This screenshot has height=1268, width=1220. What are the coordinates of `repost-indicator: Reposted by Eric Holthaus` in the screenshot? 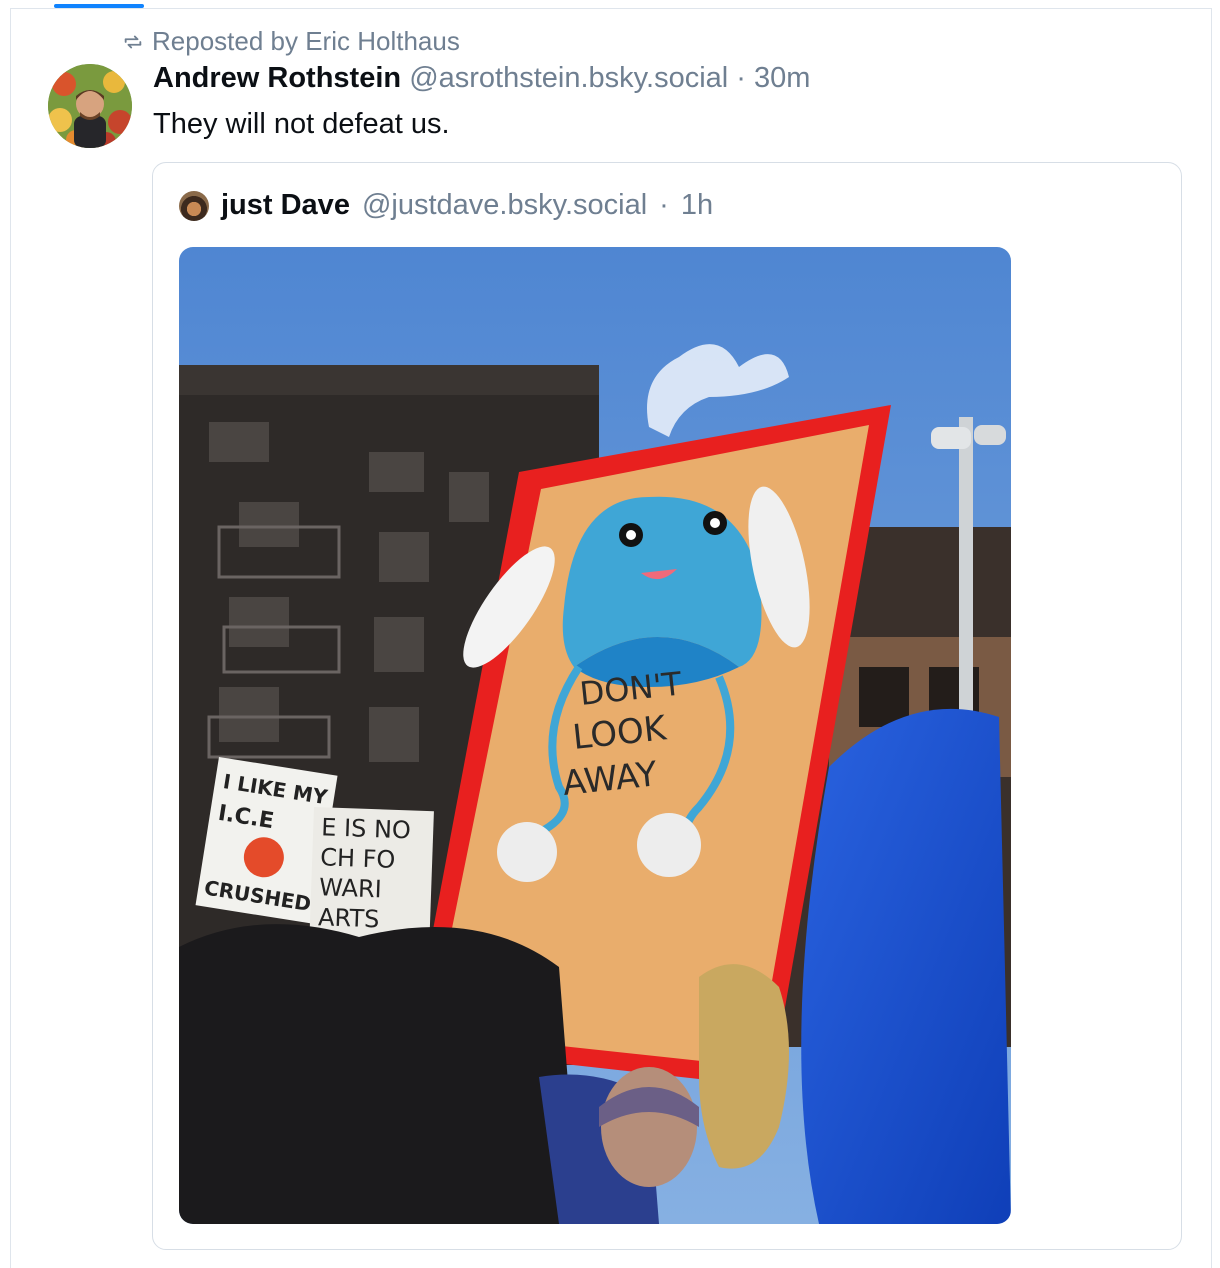 It's located at (291, 41).